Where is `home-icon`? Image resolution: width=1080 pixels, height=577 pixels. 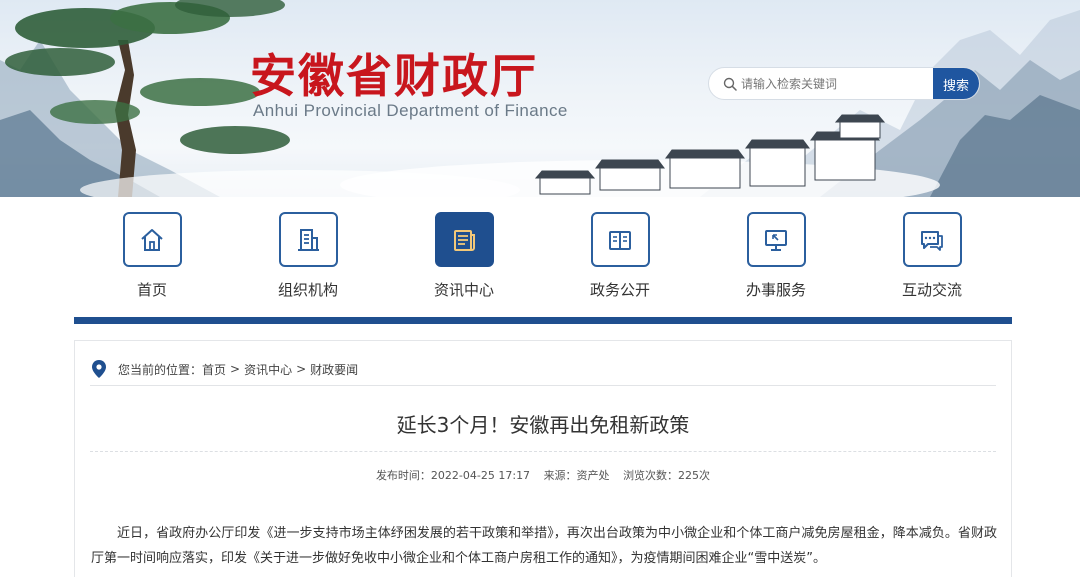 home-icon is located at coordinates (152, 239).